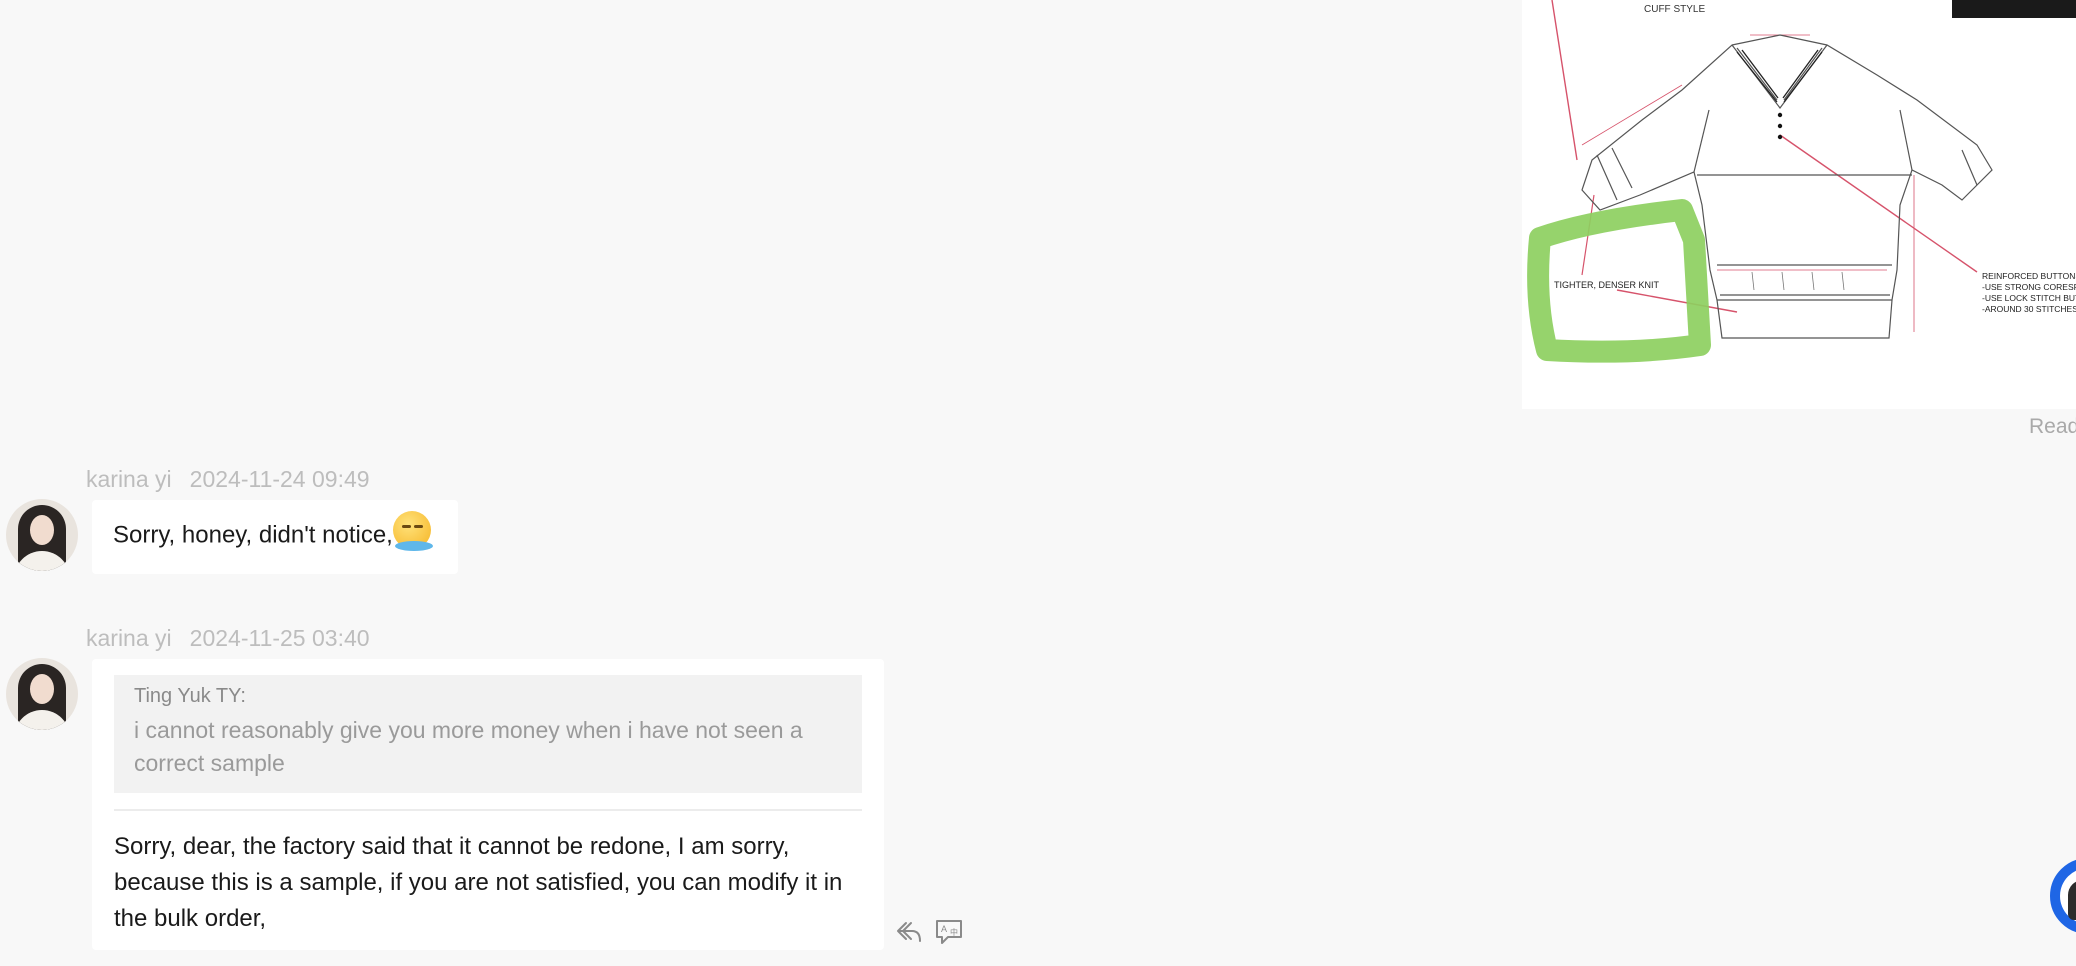 The image size is (2076, 966). Describe the element at coordinates (954, 932) in the screenshot. I see `svg-text: 中` at that location.